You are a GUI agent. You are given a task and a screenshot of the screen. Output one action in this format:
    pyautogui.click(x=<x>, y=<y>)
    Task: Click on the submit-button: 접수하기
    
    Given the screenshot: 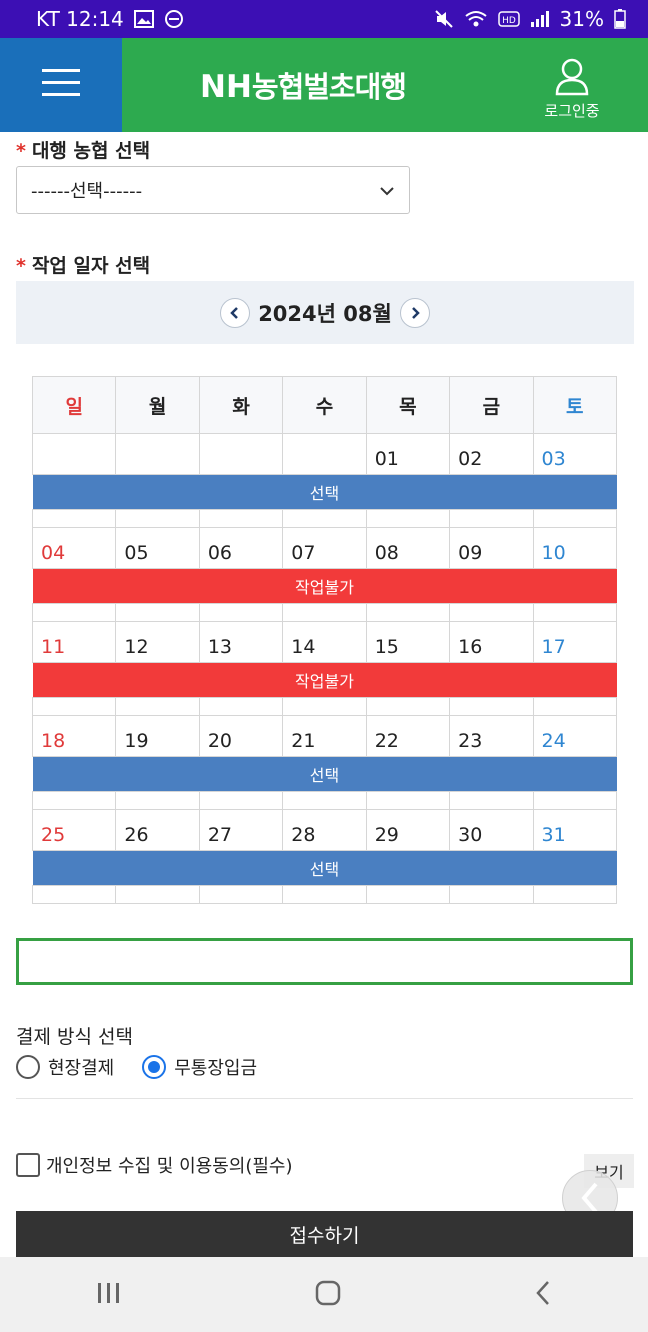 What is the action you would take?
    pyautogui.click(x=324, y=1234)
    